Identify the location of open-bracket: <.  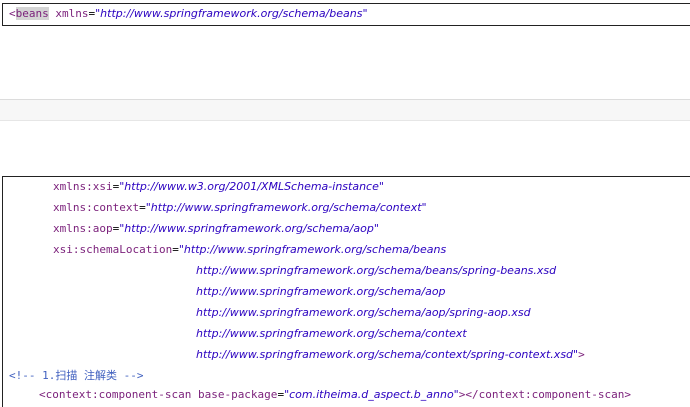
(12, 13).